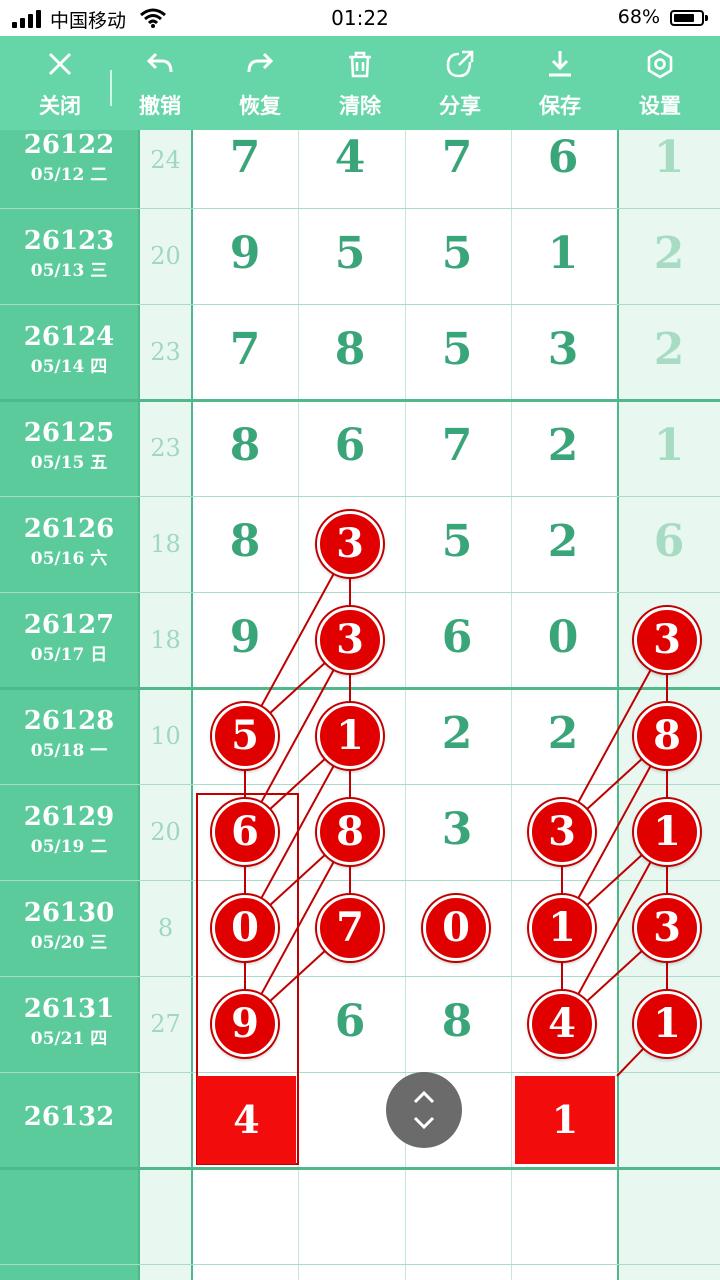  What do you see at coordinates (360, 64) in the screenshot?
I see `trash-icon` at bounding box center [360, 64].